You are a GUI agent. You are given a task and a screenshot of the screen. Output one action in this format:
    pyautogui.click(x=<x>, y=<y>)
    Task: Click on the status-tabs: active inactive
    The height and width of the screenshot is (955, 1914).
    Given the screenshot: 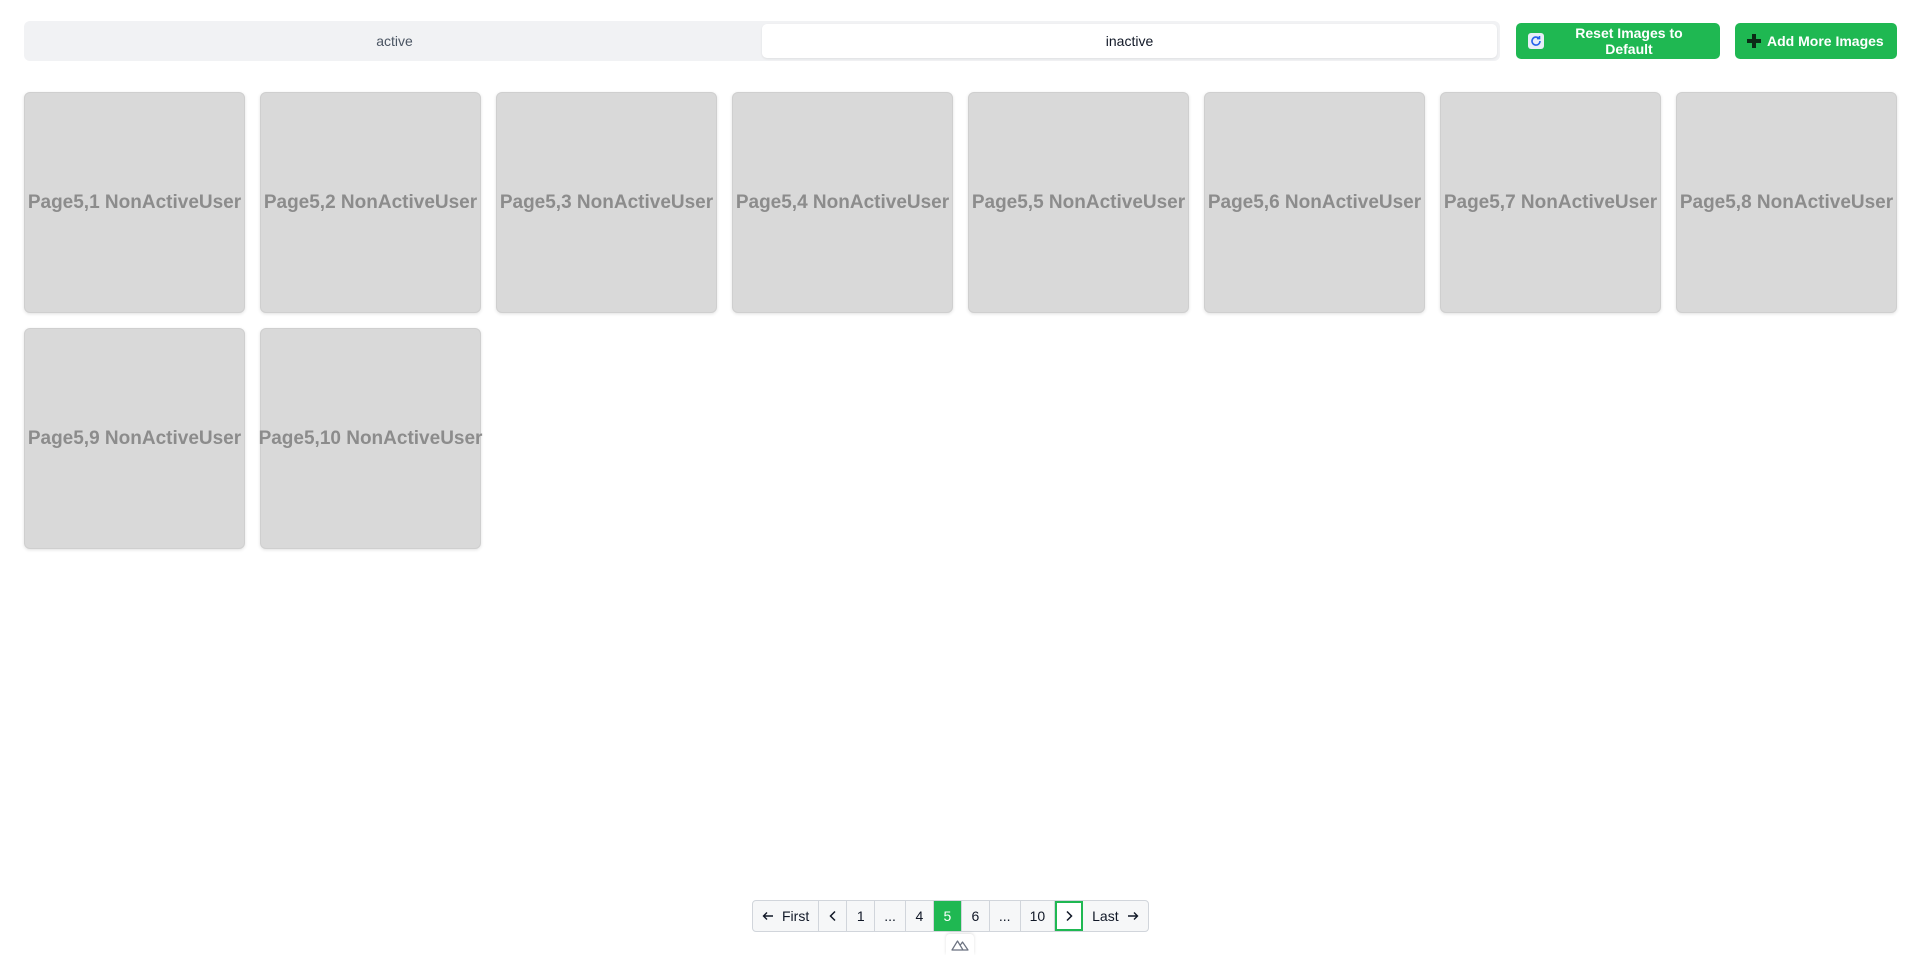 What is the action you would take?
    pyautogui.click(x=762, y=41)
    